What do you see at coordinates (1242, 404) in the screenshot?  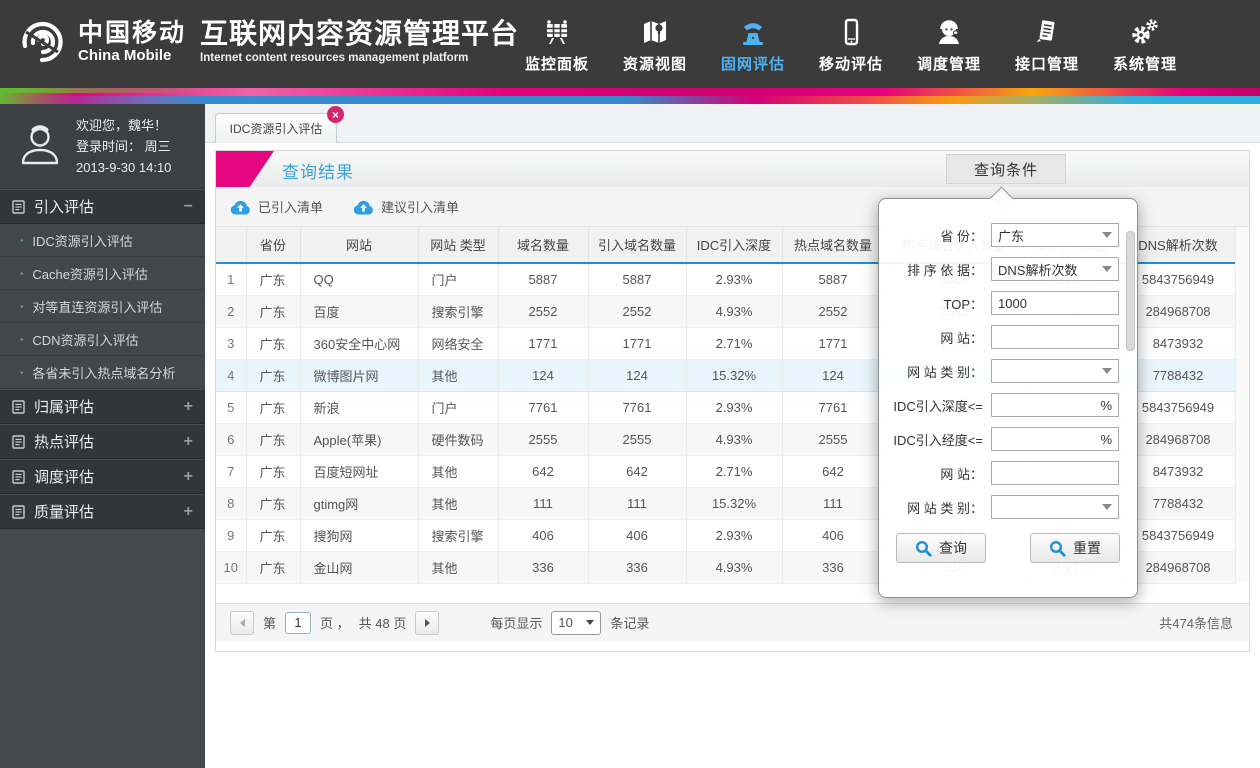 I see `table-scrollbar-track` at bounding box center [1242, 404].